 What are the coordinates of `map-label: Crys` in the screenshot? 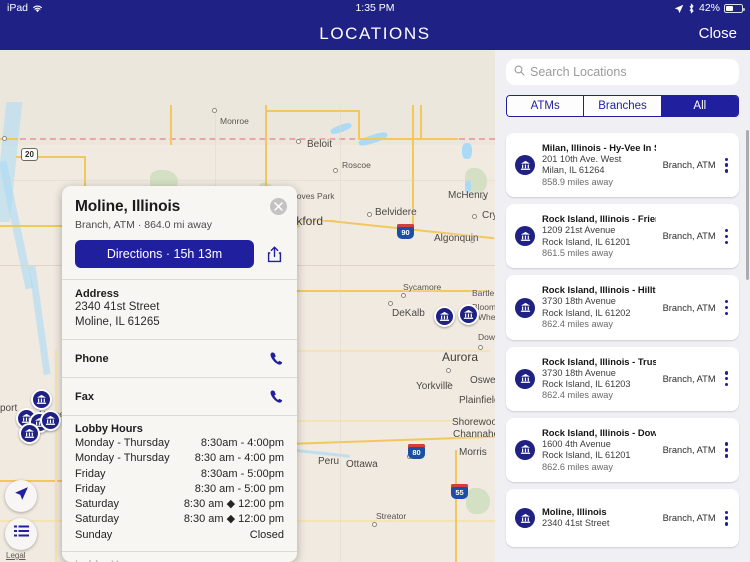 It's located at (488, 215).